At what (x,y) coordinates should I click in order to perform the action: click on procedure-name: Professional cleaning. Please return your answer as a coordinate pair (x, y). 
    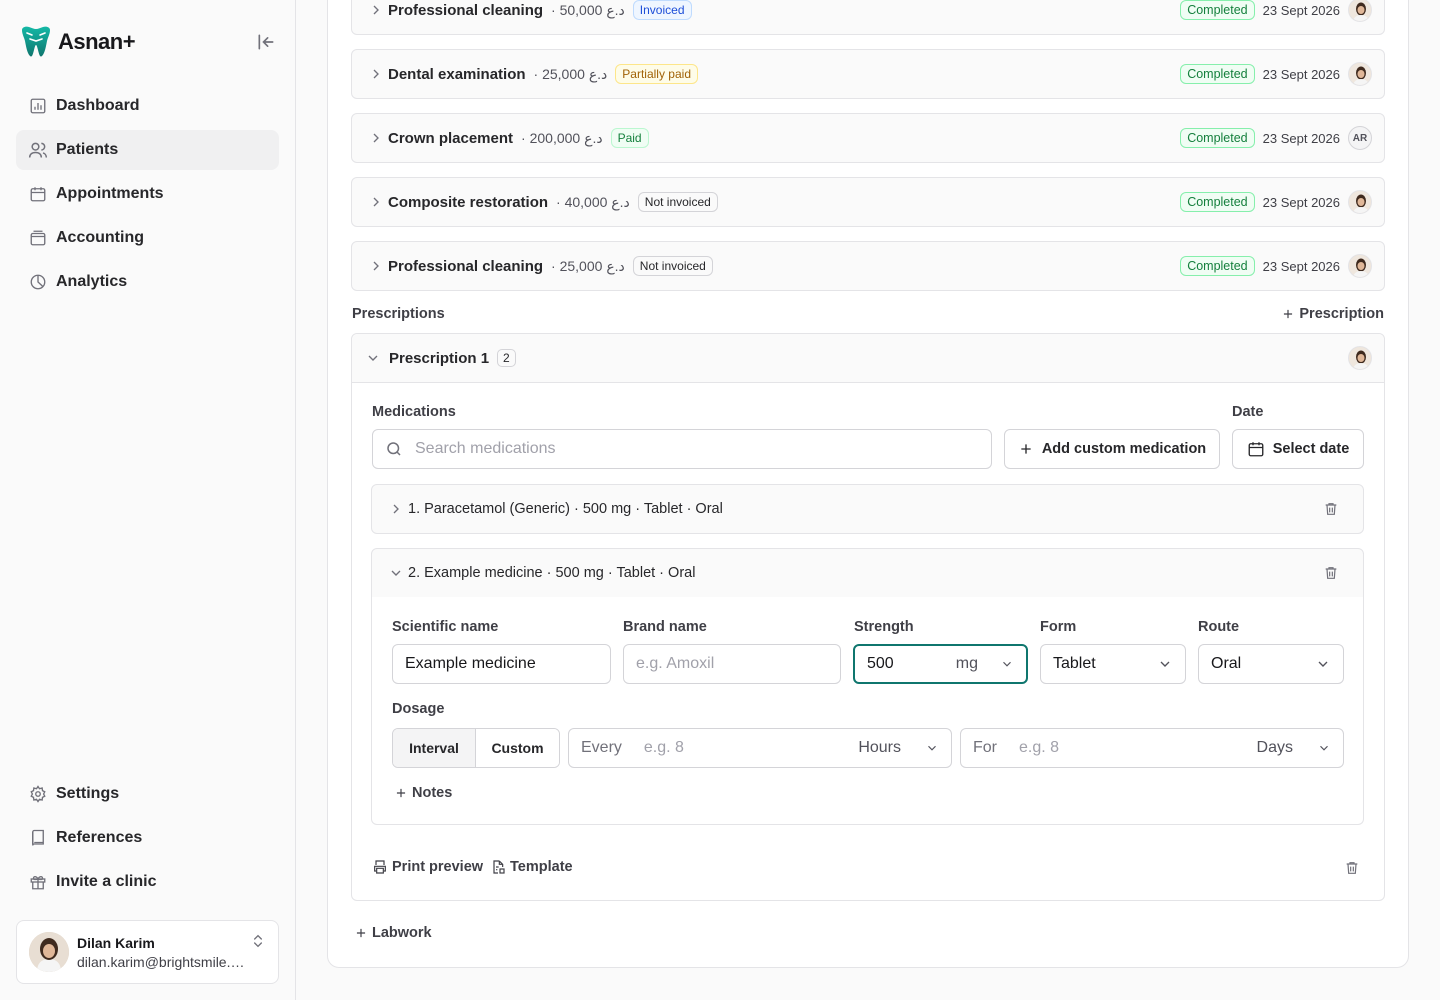
    Looking at the image, I should click on (466, 10).